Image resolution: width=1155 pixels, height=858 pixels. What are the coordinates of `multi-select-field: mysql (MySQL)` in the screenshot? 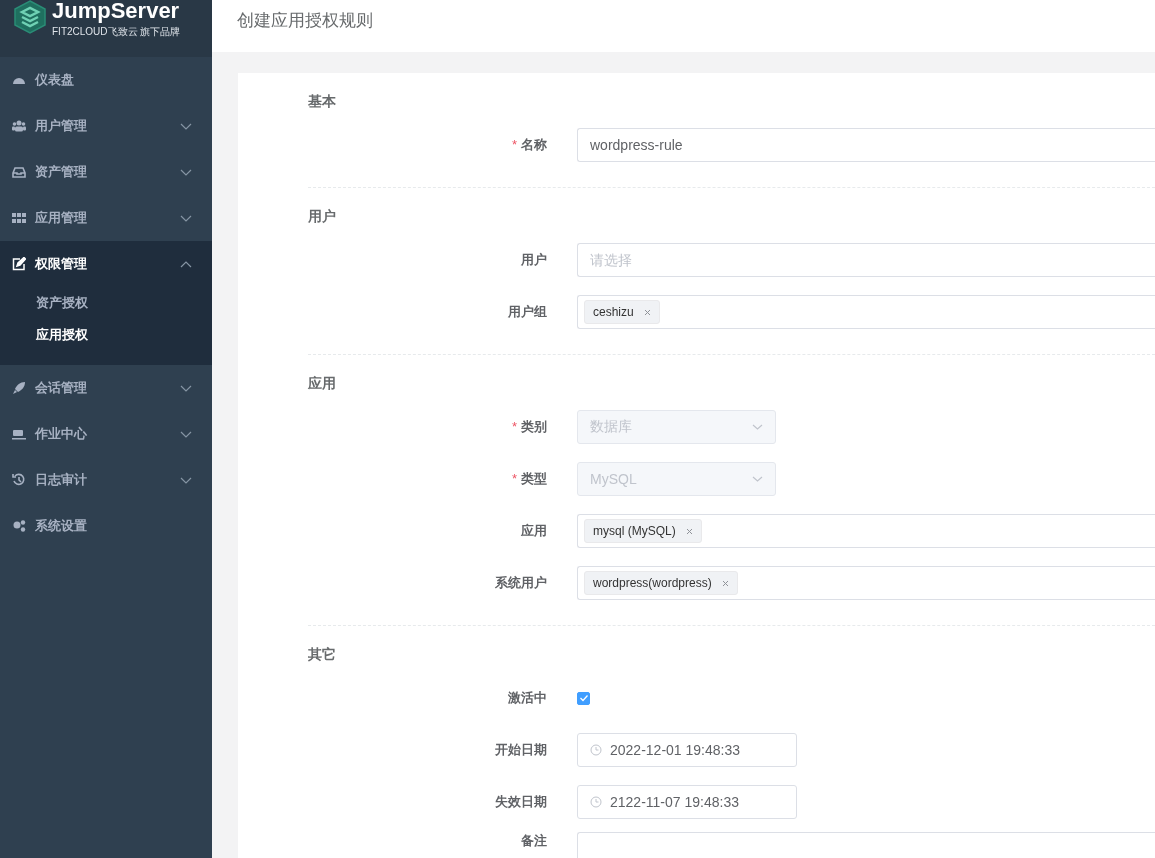 It's located at (866, 531).